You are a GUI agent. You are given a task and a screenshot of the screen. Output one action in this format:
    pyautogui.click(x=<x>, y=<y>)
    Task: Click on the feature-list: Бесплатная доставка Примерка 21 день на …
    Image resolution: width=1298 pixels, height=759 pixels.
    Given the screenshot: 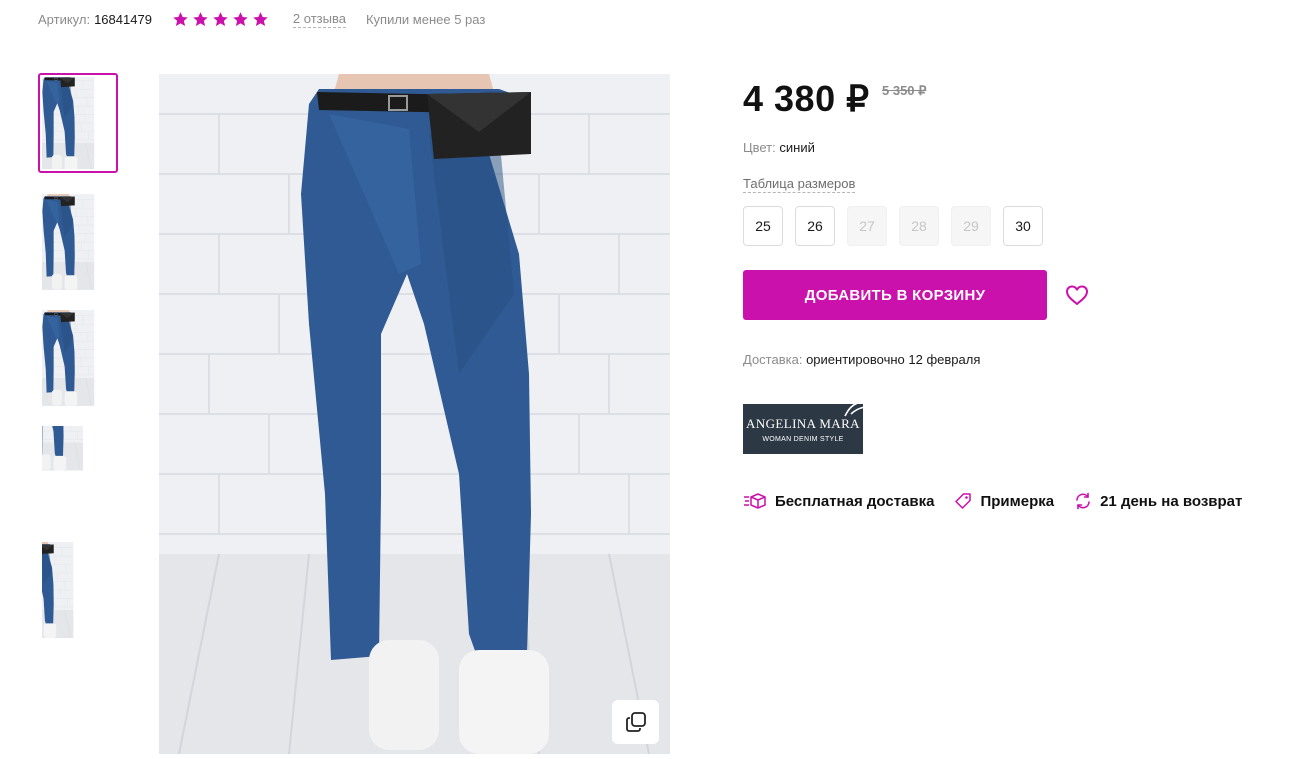 What is the action you would take?
    pyautogui.click(x=992, y=501)
    